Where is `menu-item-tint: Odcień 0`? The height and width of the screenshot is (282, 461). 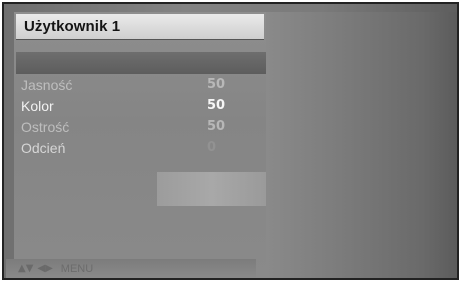
menu-item-tint: Odcień 0 is located at coordinates (140, 147).